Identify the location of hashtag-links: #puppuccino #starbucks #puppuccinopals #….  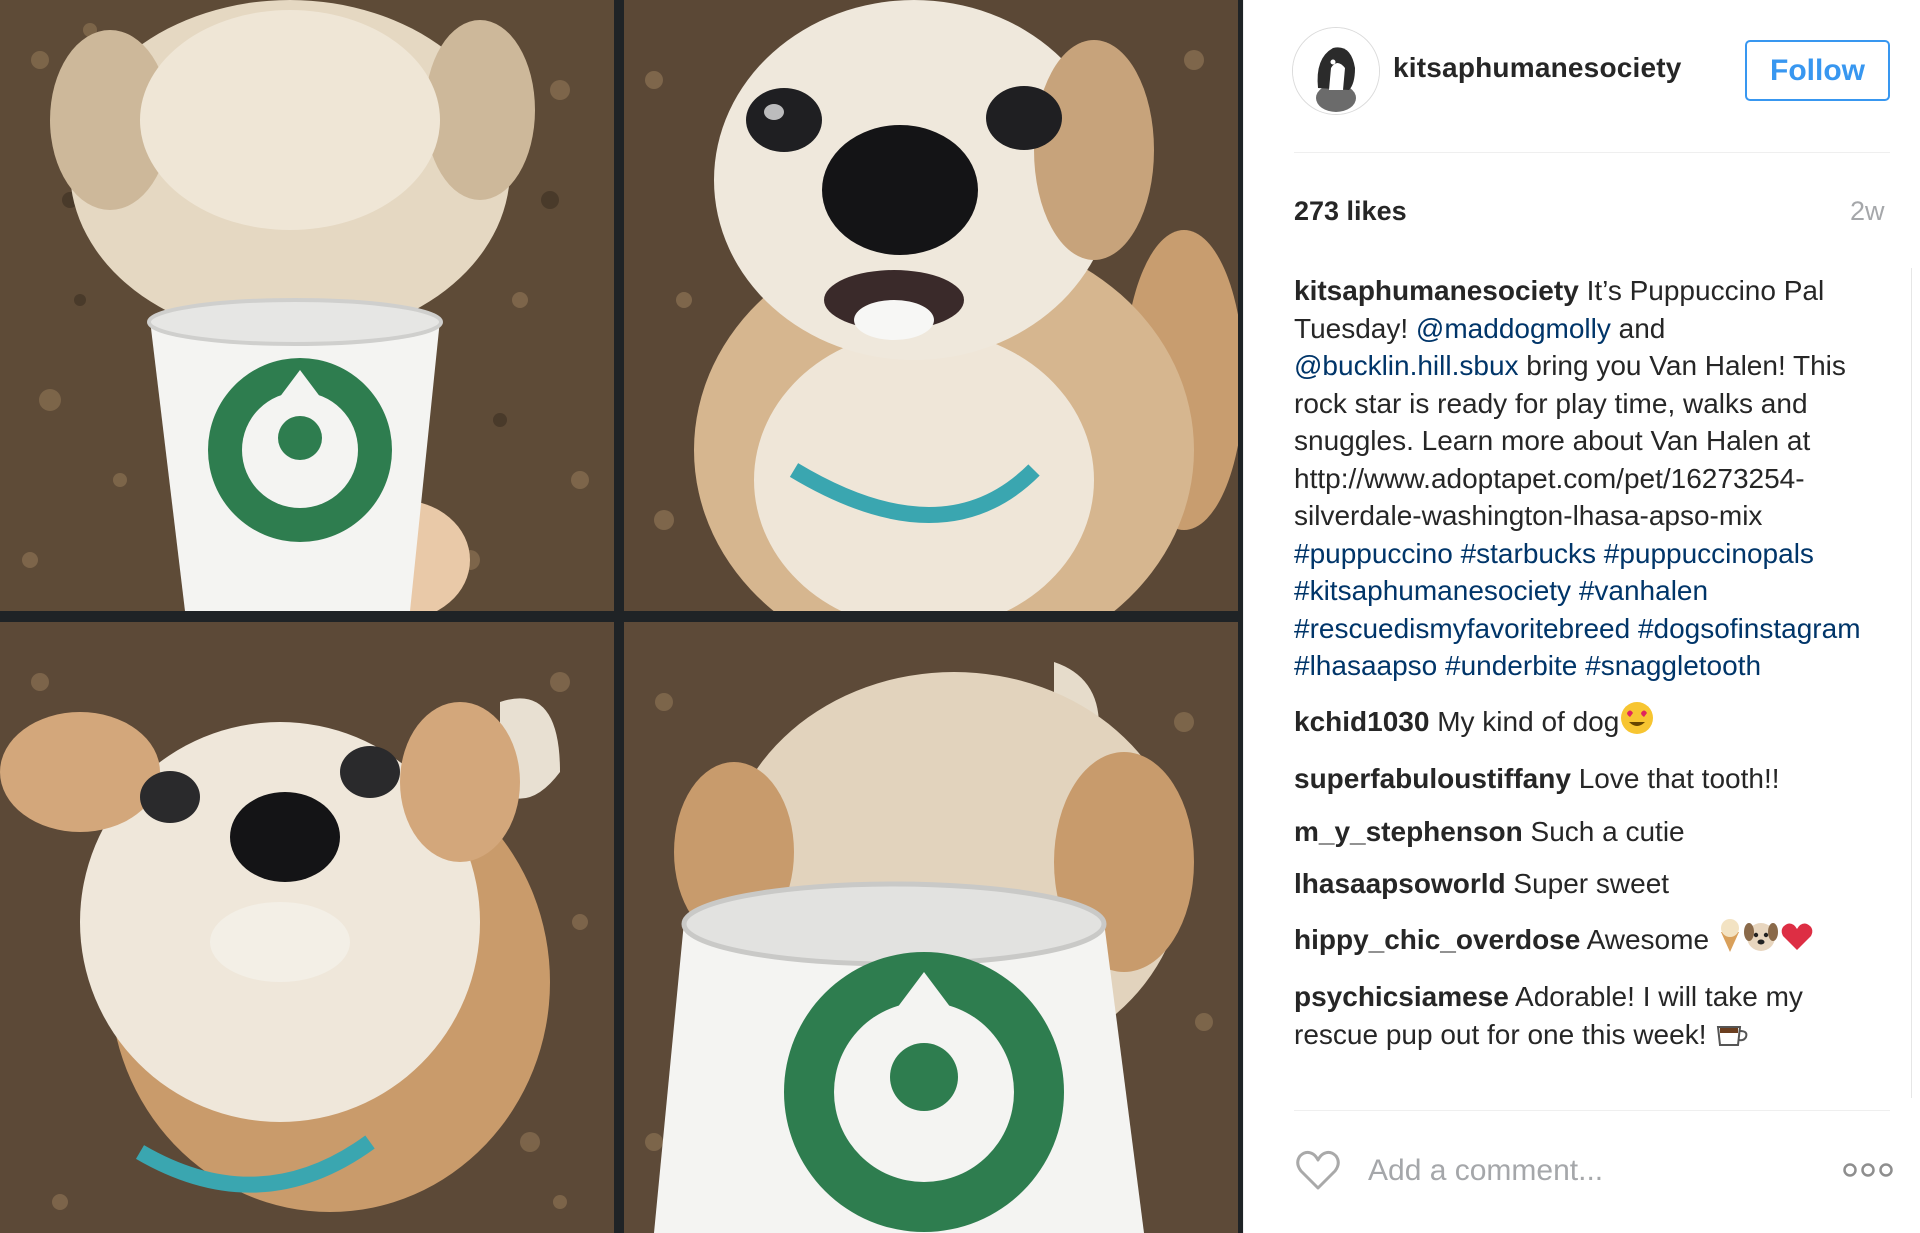
(1577, 610).